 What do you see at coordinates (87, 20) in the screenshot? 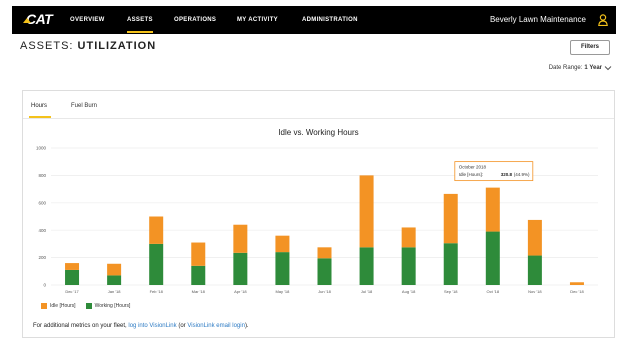
I see `nav-item-overview: OVERVIEW` at bounding box center [87, 20].